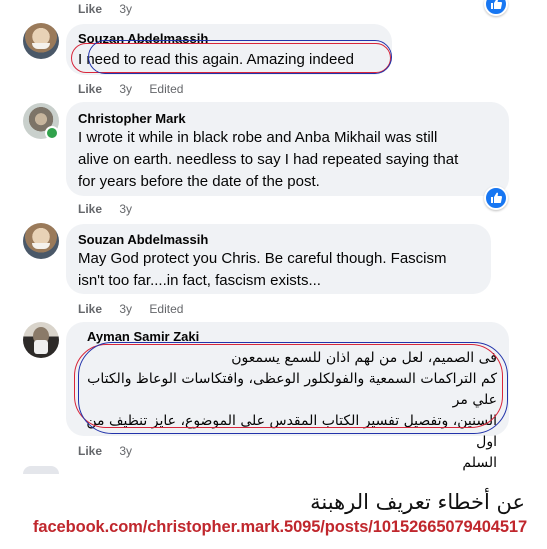 Image resolution: width=547 pixels, height=549 pixels. What do you see at coordinates (364, 358) in the screenshot?
I see `comment-text-line: فى الصميم، لعل من لهم اذان للسمع يسمعون` at bounding box center [364, 358].